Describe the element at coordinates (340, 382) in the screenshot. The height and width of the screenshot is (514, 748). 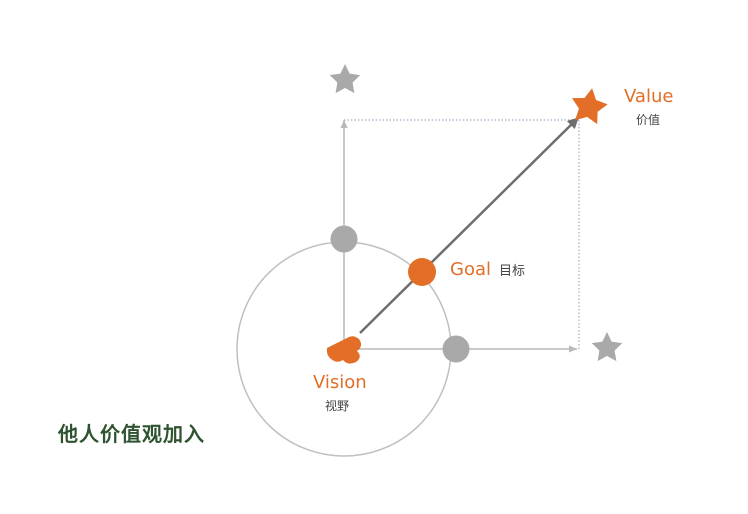
I see `vision-label: Vision` at that location.